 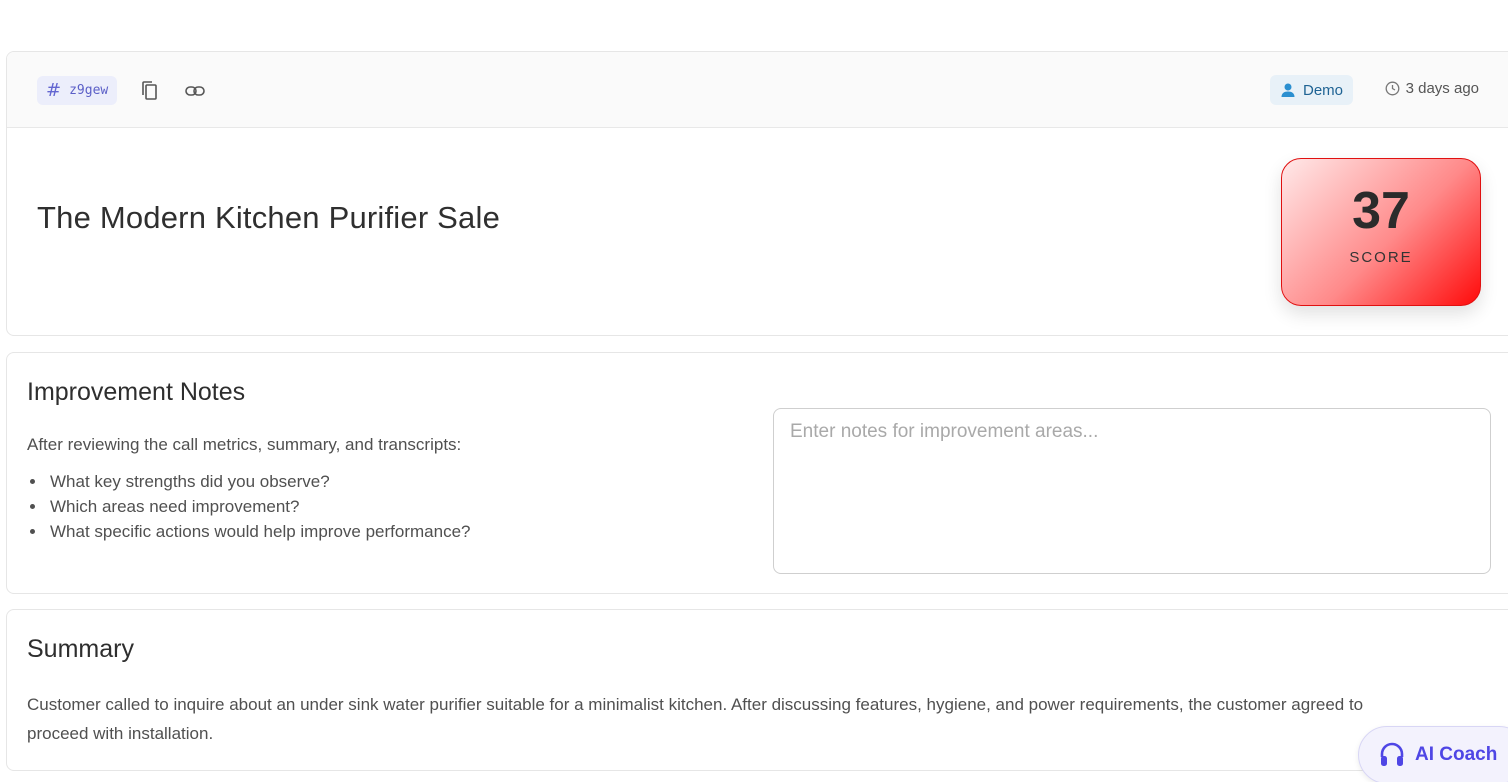 I want to click on copy-link-button, so click(x=195, y=91).